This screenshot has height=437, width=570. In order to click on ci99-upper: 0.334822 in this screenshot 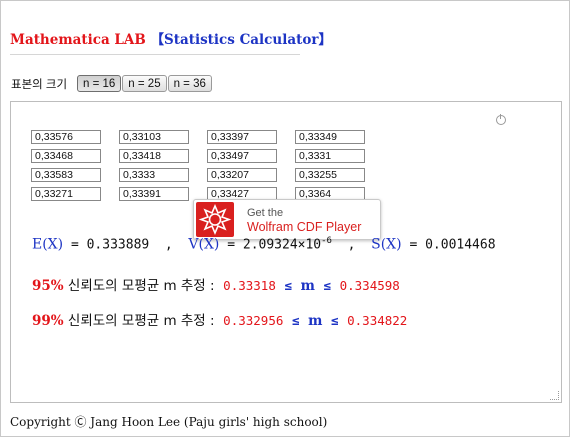, I will do `click(377, 320)`.